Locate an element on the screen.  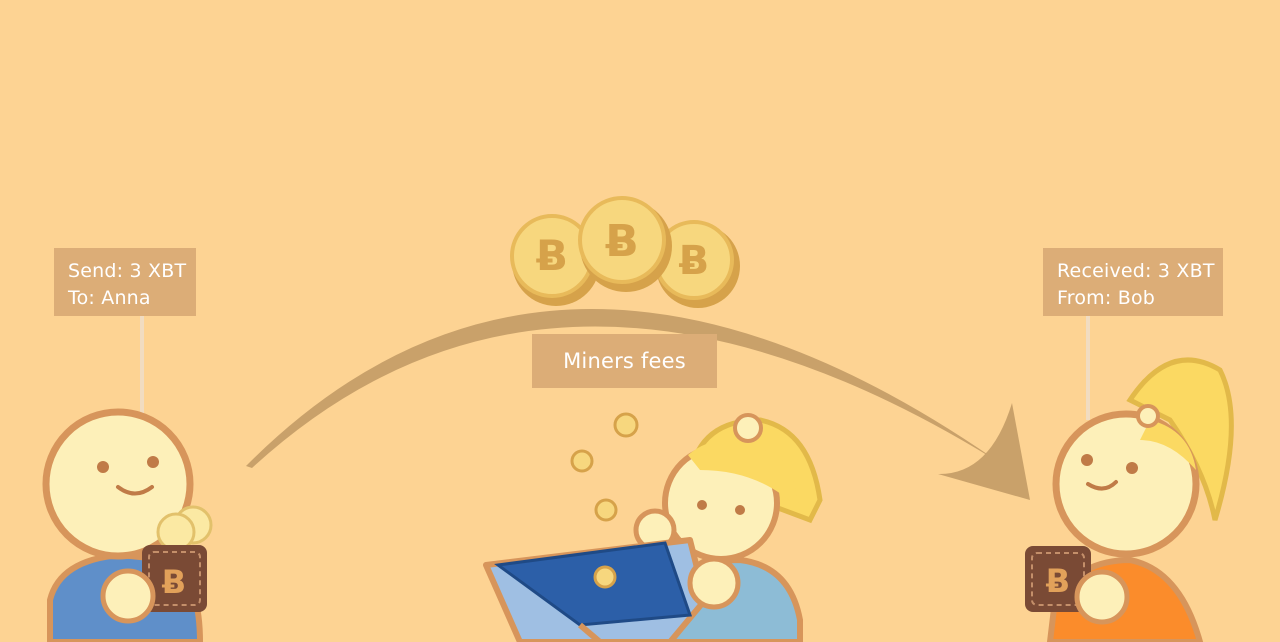
sender-character: Ƀ is located at coordinates (127, 525).